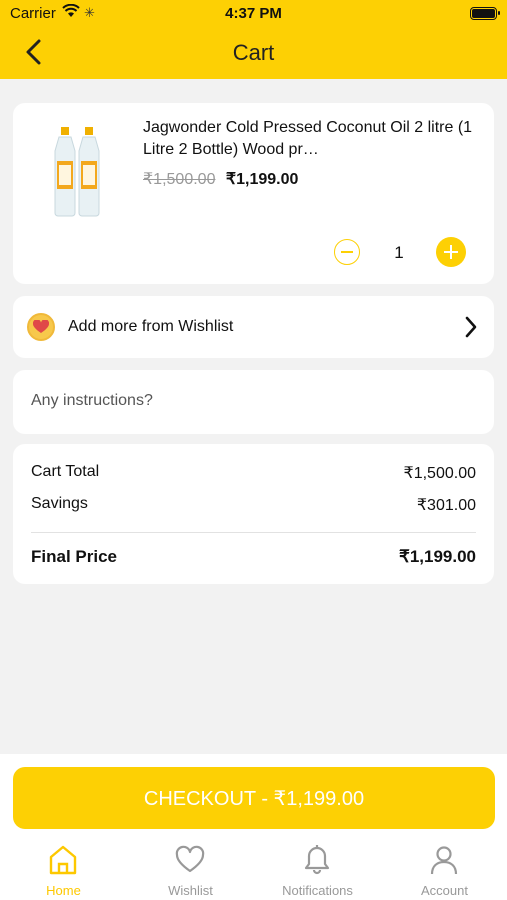 This screenshot has width=507, height=900. Describe the element at coordinates (444, 860) in the screenshot. I see `user-icon` at that location.